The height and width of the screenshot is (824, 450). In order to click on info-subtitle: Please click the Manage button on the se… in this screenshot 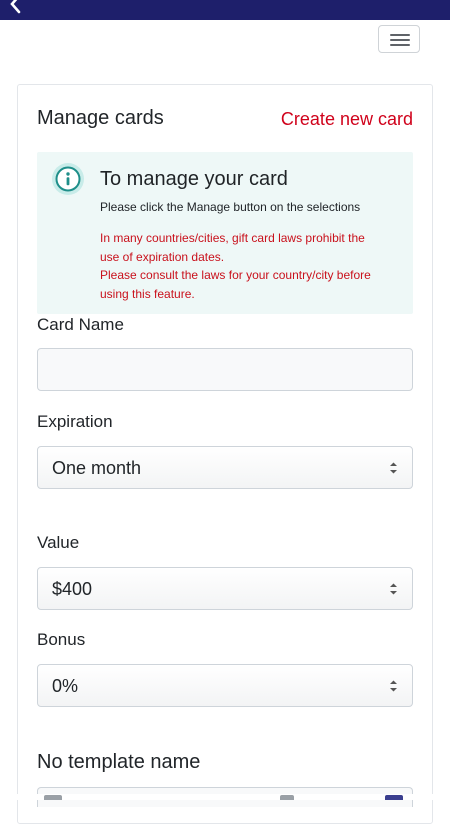, I will do `click(230, 207)`.